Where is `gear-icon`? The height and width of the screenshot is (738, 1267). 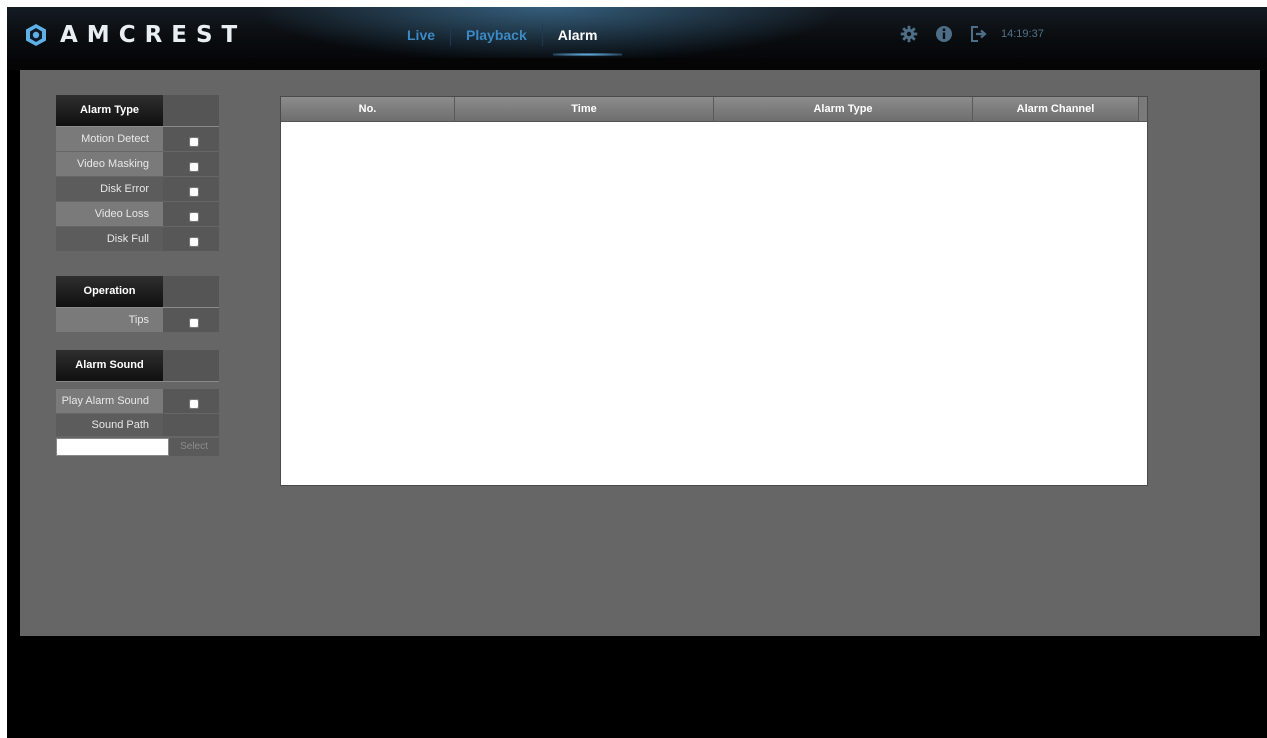 gear-icon is located at coordinates (909, 34).